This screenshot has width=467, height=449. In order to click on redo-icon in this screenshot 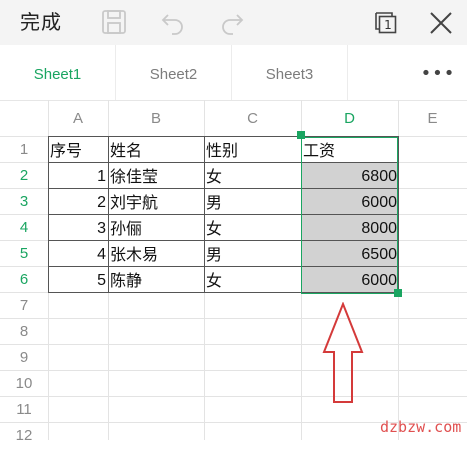, I will do `click(232, 22)`.